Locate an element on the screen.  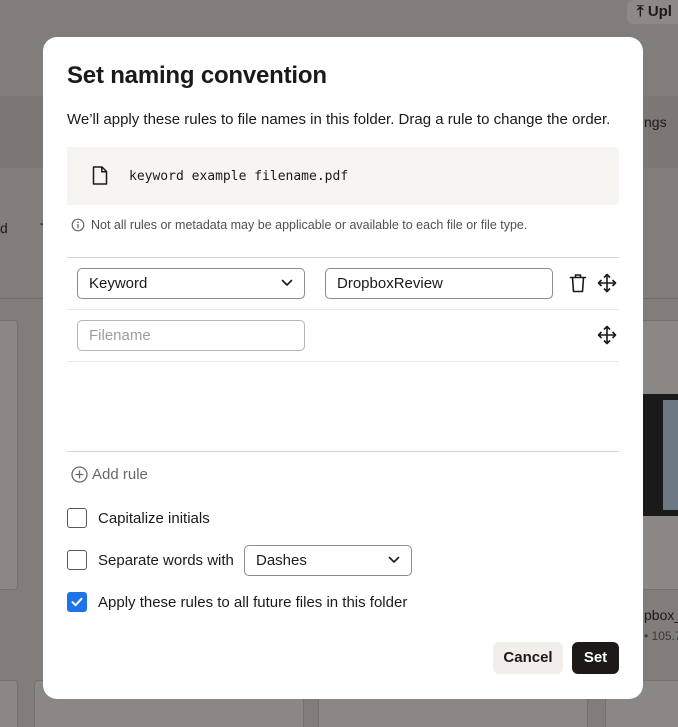
add-rule-label: Add rule is located at coordinates (120, 474).